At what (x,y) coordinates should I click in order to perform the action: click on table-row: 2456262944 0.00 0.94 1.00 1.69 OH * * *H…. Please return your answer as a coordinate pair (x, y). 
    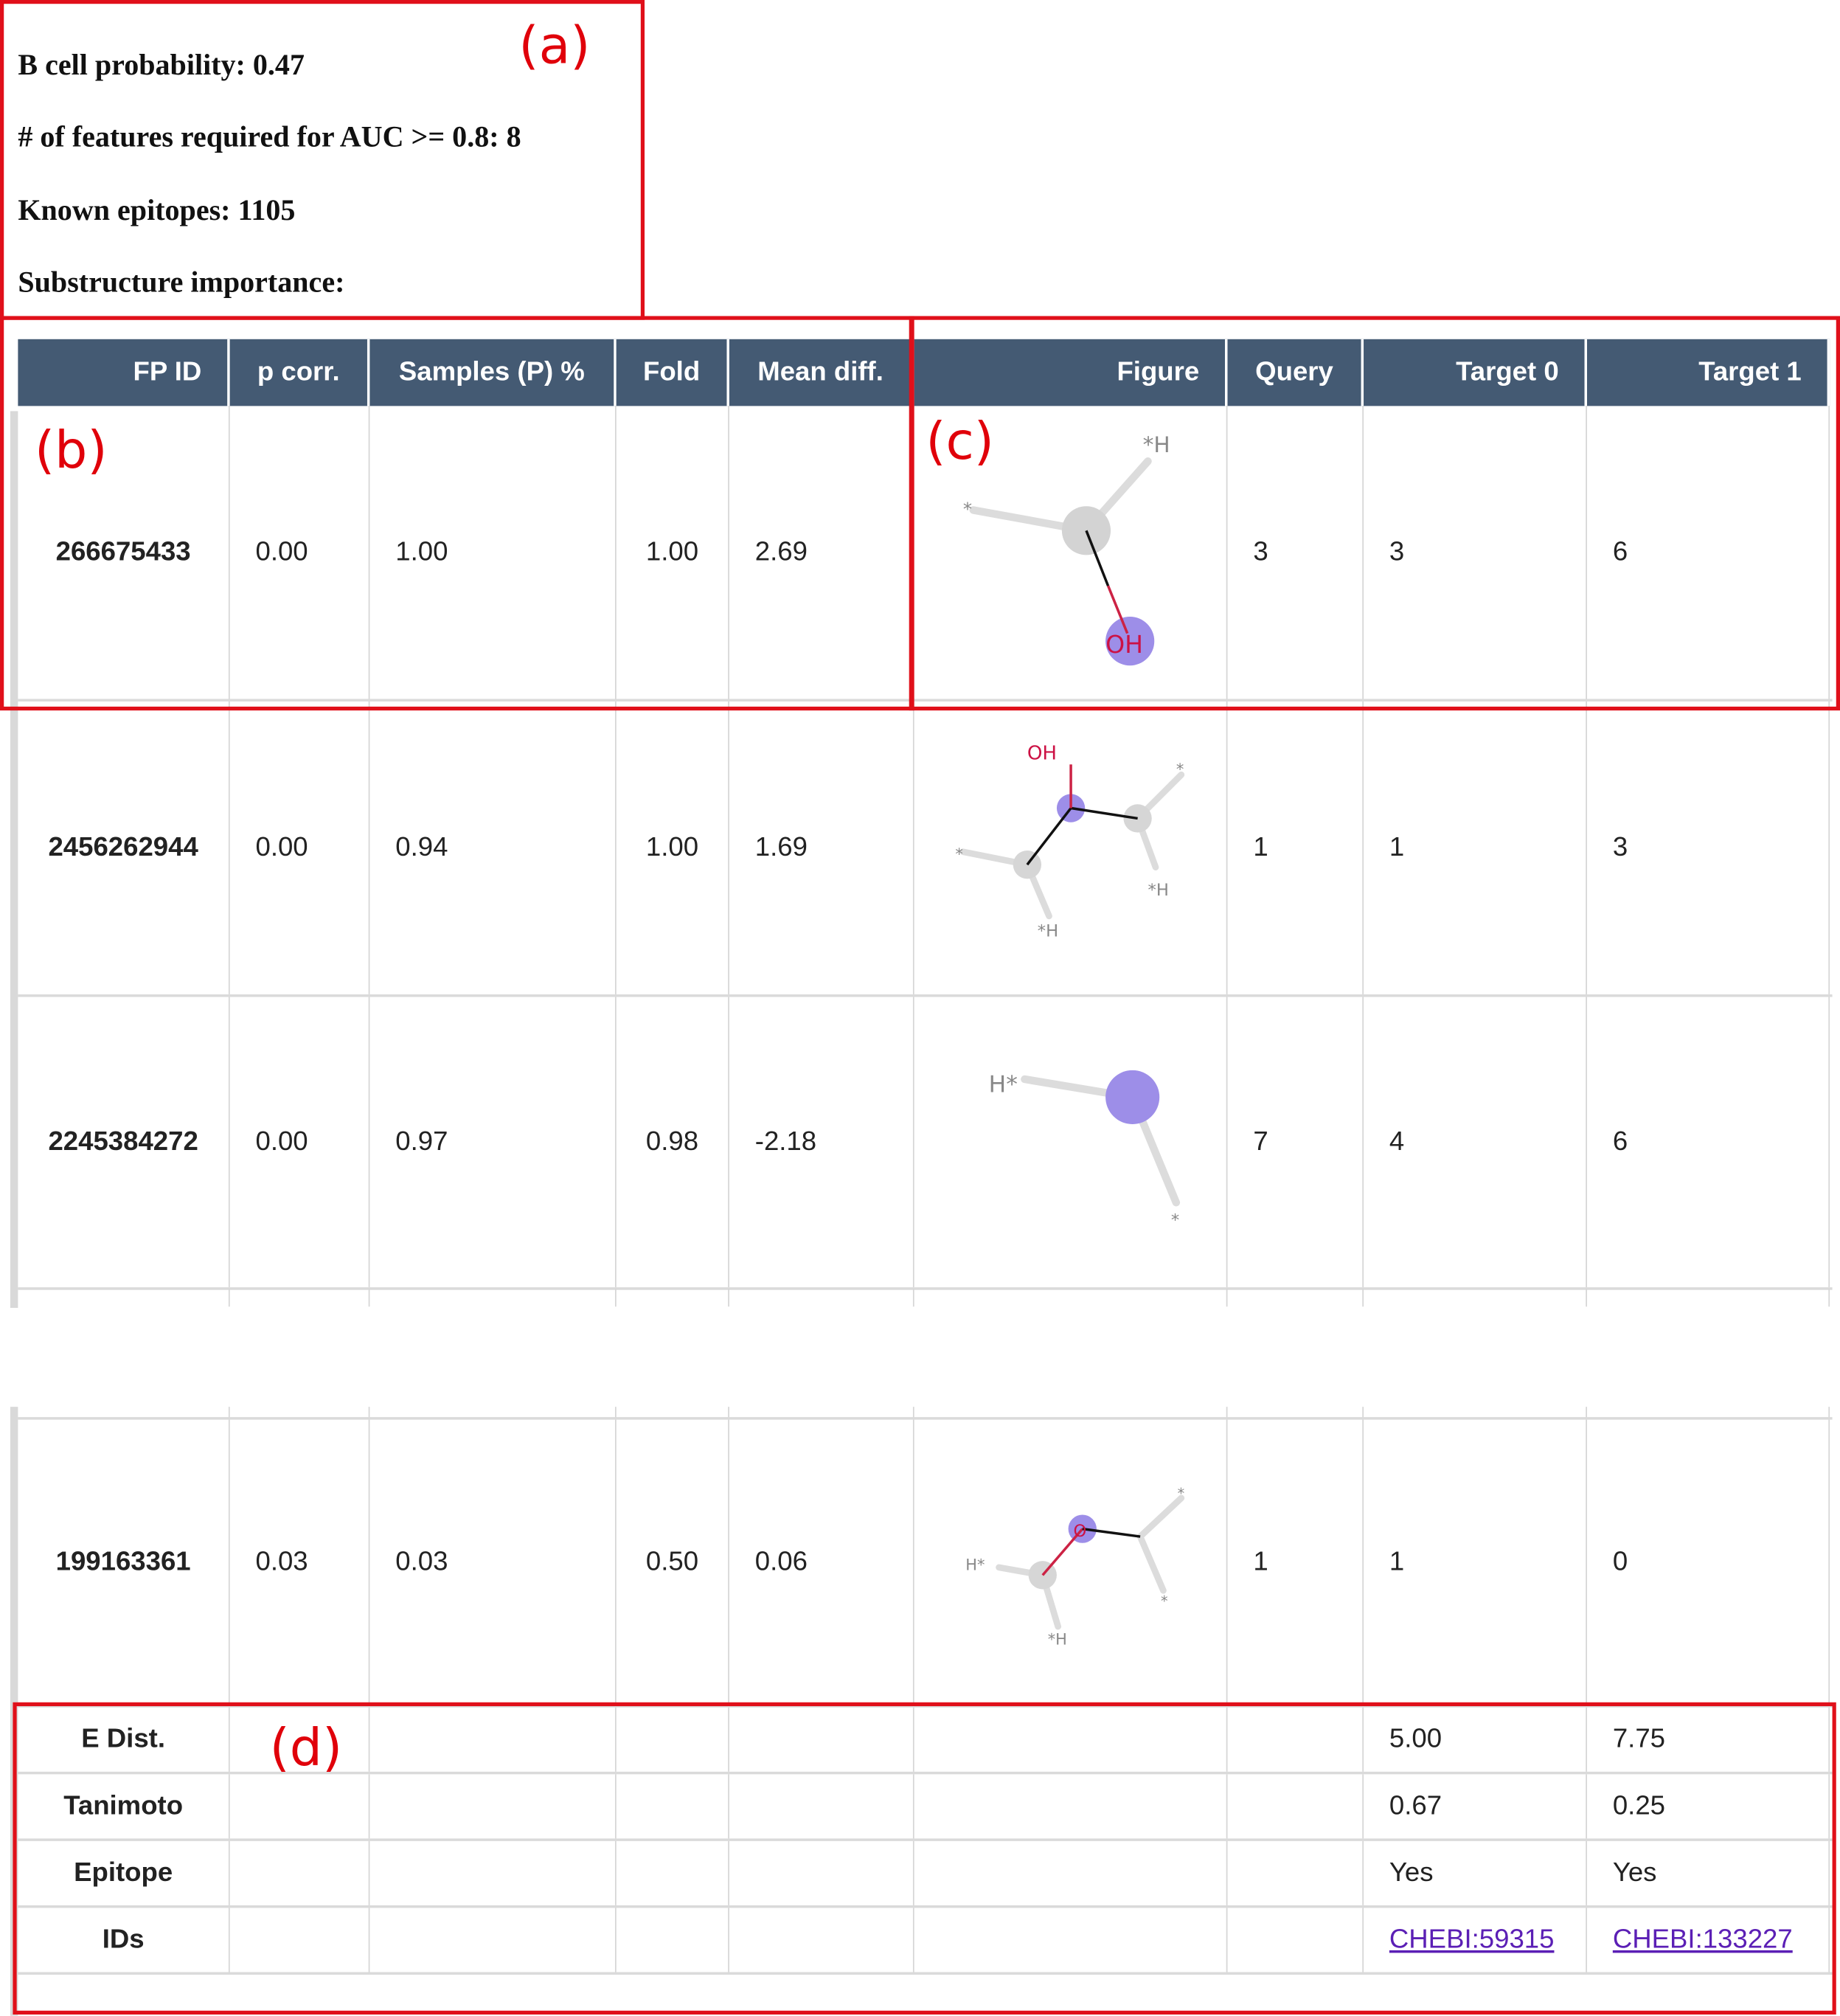
    Looking at the image, I should click on (925, 849).